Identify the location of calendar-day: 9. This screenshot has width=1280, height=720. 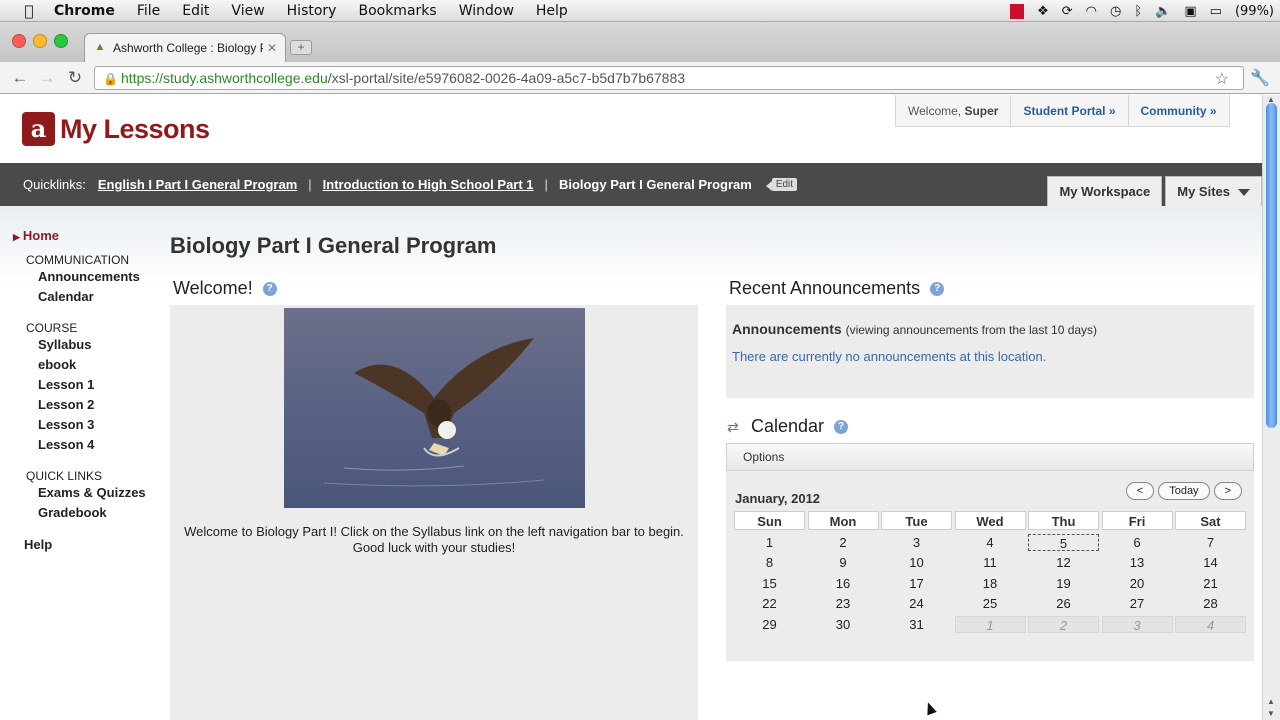
(843, 562).